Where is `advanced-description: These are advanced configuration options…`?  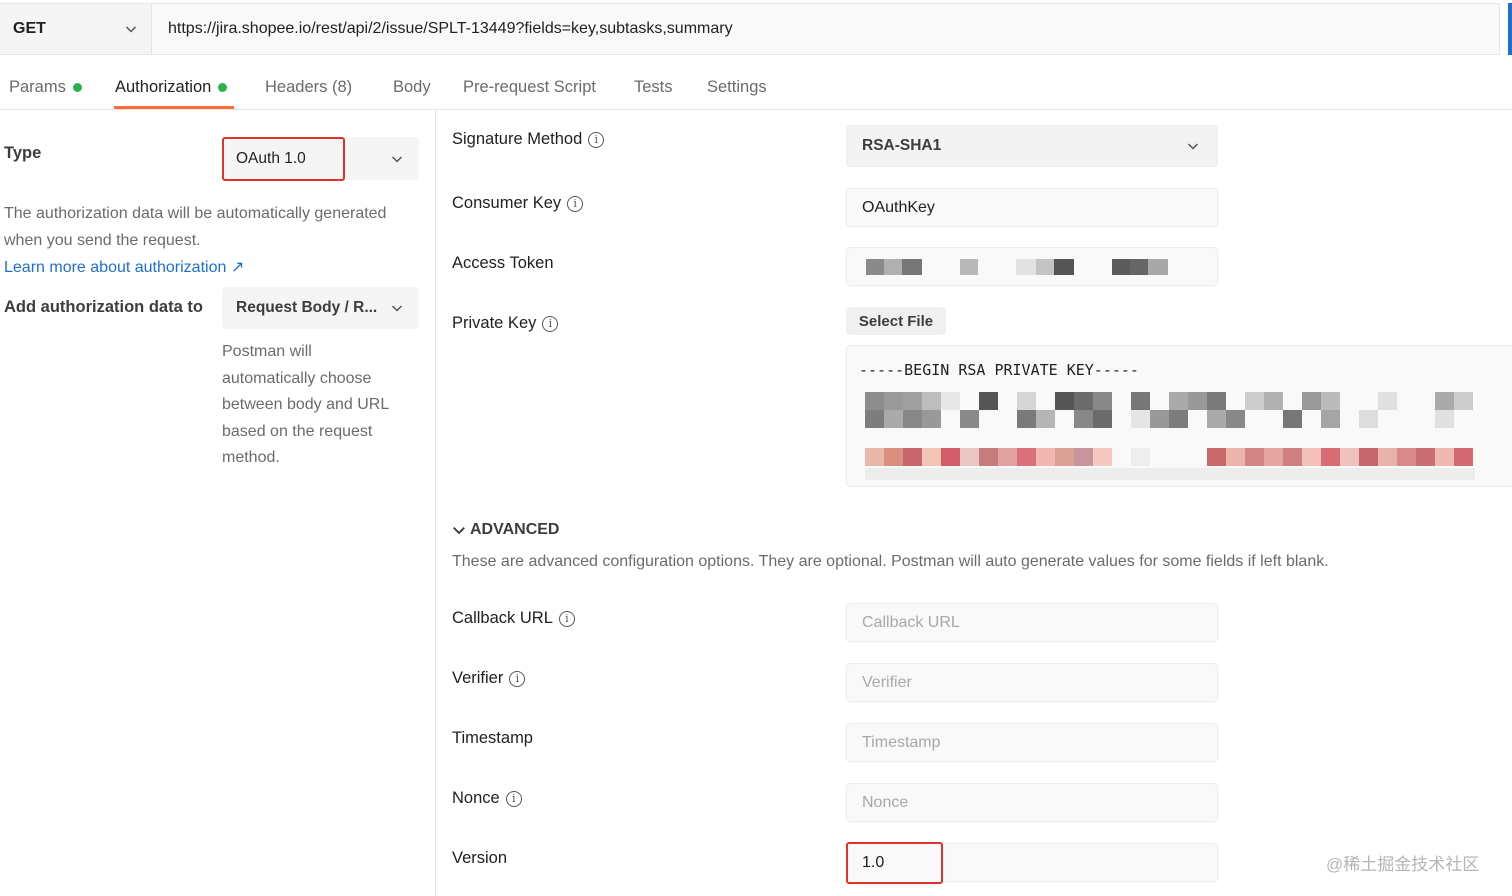 advanced-description: These are advanced configuration options… is located at coordinates (890, 561).